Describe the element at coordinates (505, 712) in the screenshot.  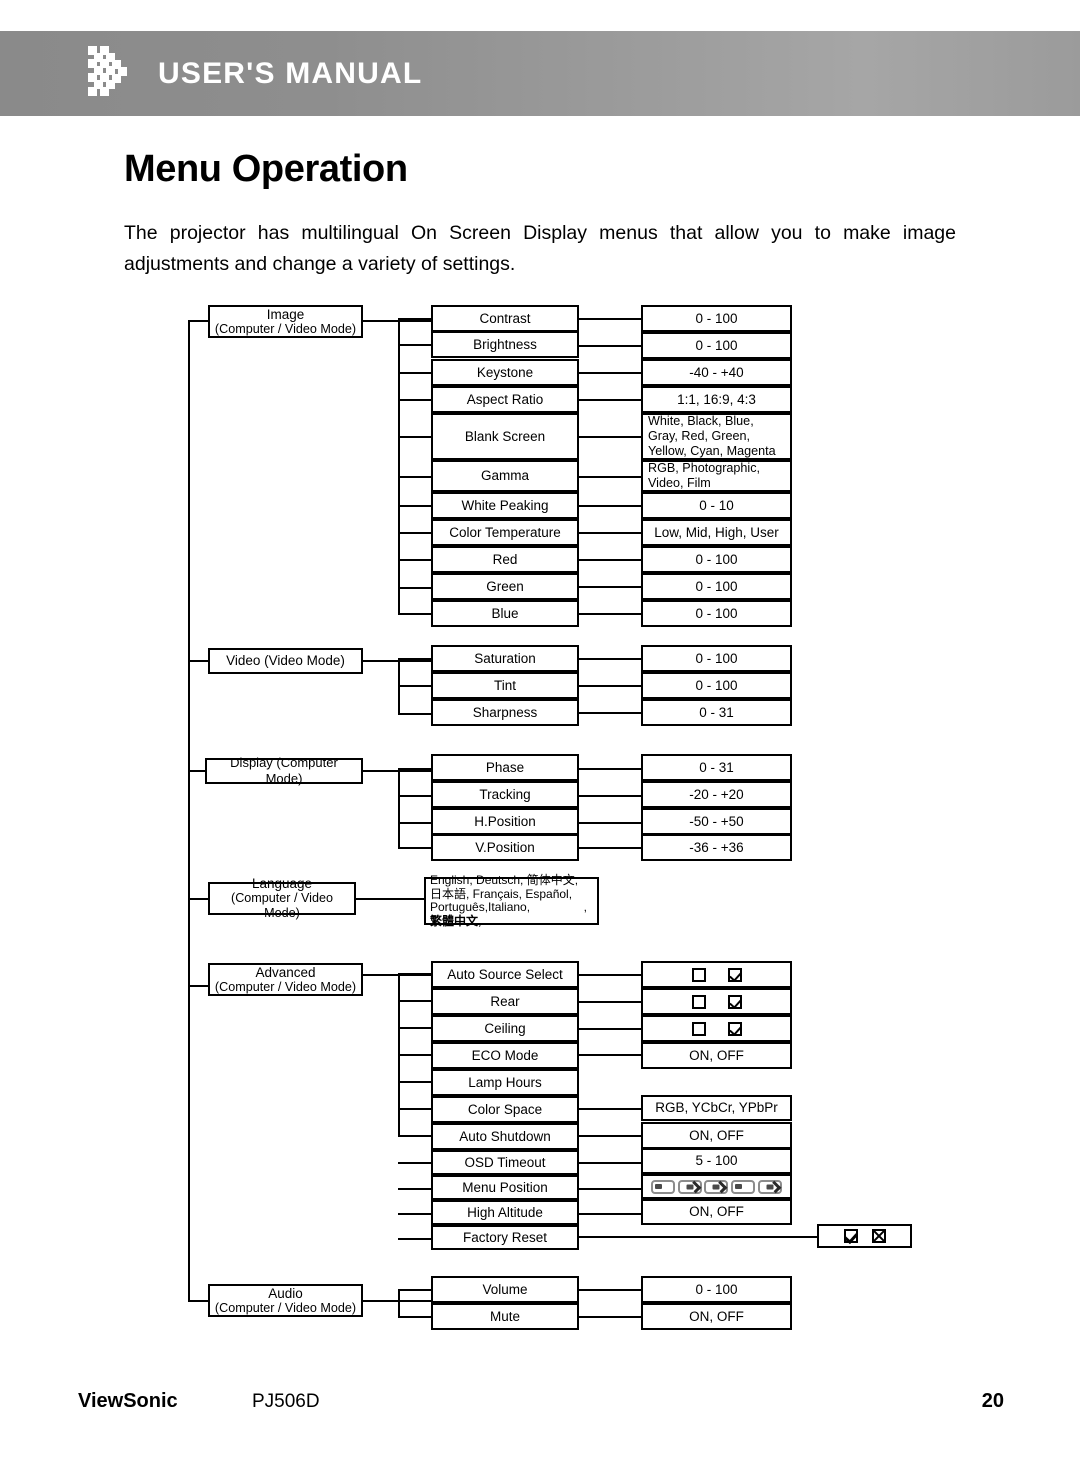
I see `item-box-sharpness: Sharpness` at that location.